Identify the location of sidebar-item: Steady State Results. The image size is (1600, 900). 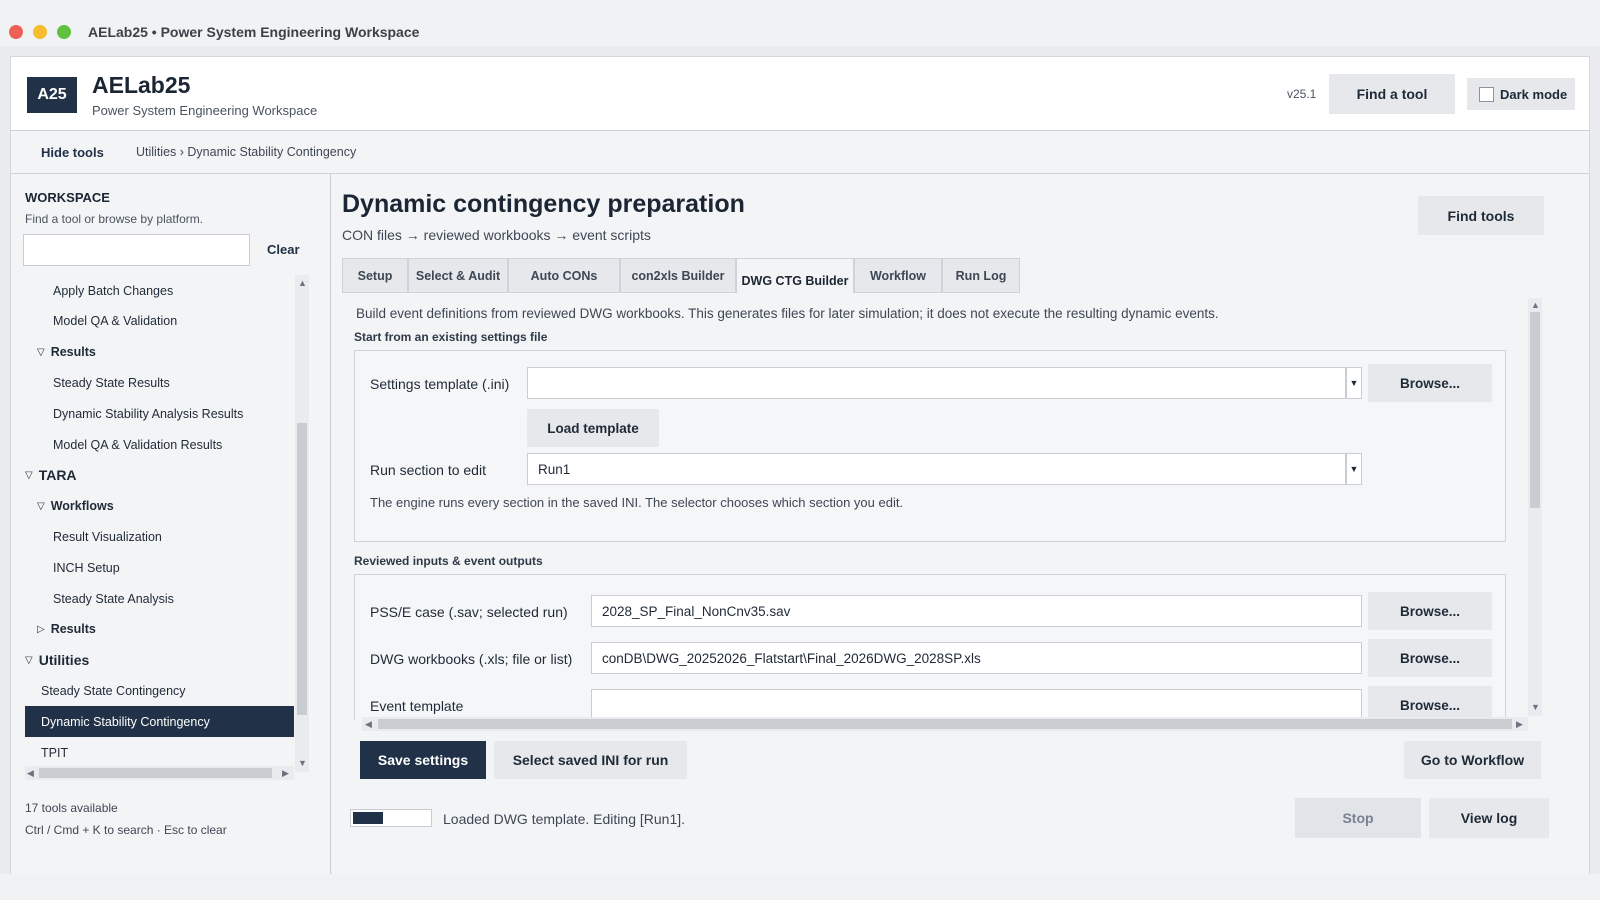
(159, 382).